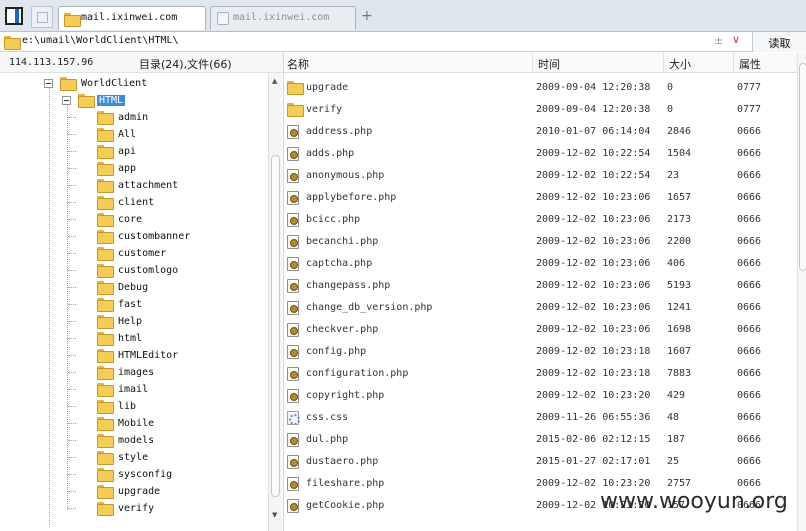 This screenshot has height=531, width=806. Describe the element at coordinates (540, 132) in the screenshot. I see `file-row: address.php 2010-01-07 06:14:04 2846 0666` at that location.